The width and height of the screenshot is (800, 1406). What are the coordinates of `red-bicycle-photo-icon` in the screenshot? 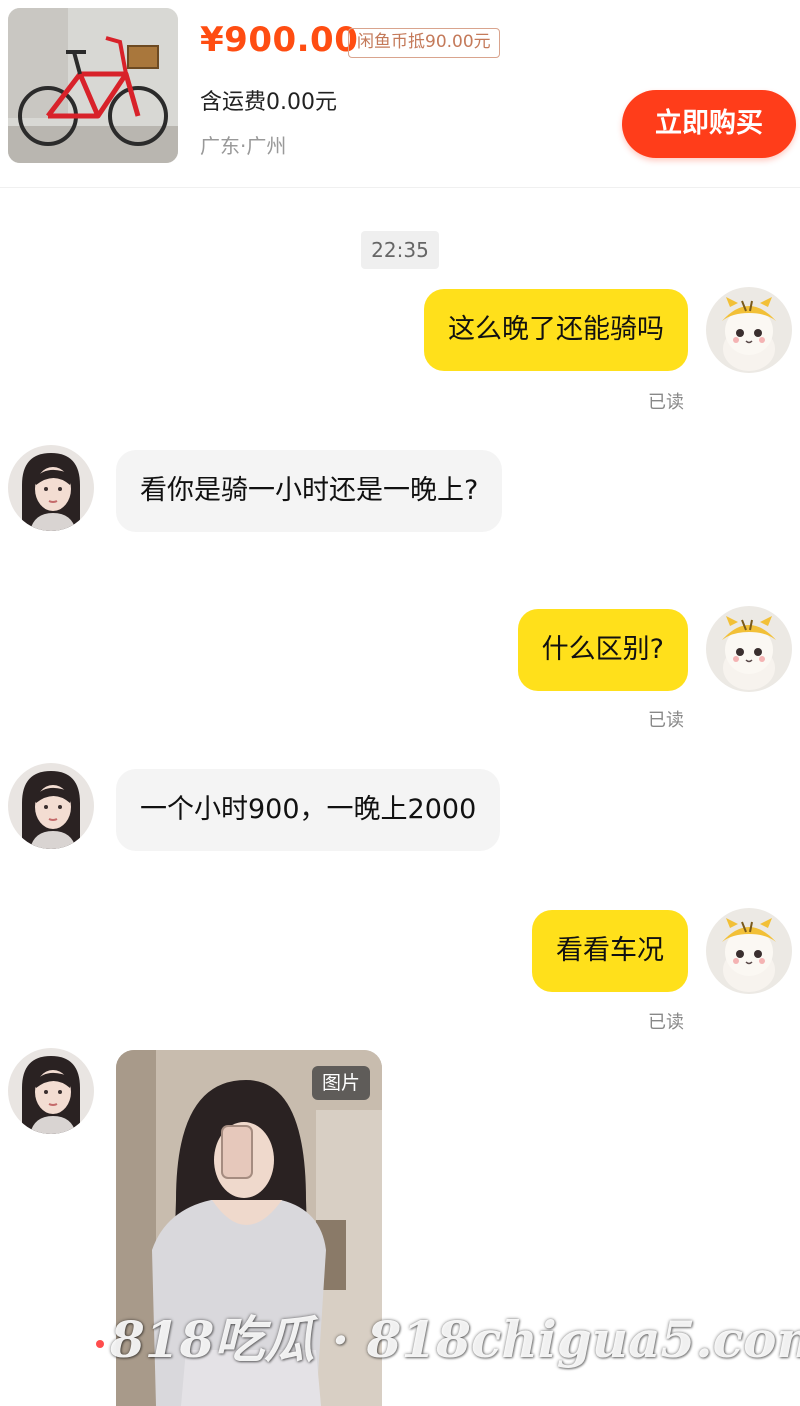 It's located at (93, 85).